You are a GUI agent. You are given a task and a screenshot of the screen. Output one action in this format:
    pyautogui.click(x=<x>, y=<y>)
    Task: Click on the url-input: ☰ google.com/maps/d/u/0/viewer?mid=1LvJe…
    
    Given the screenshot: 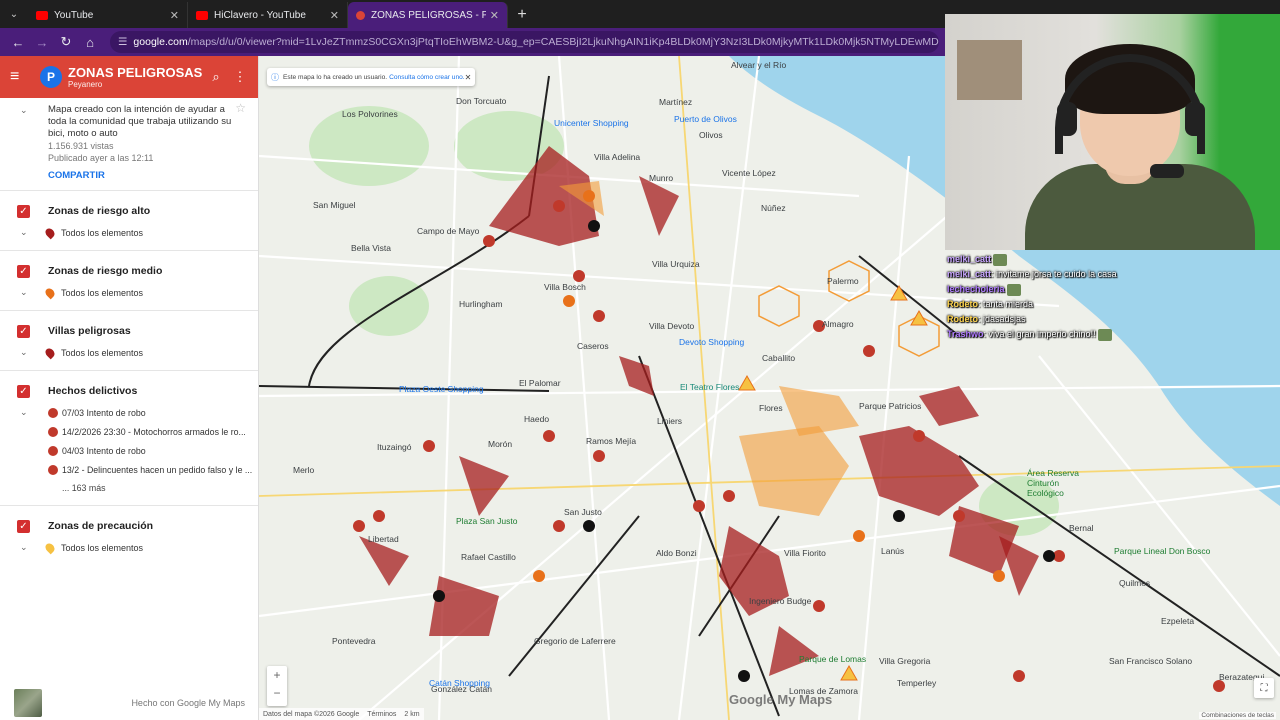 What is the action you would take?
    pyautogui.click(x=524, y=42)
    